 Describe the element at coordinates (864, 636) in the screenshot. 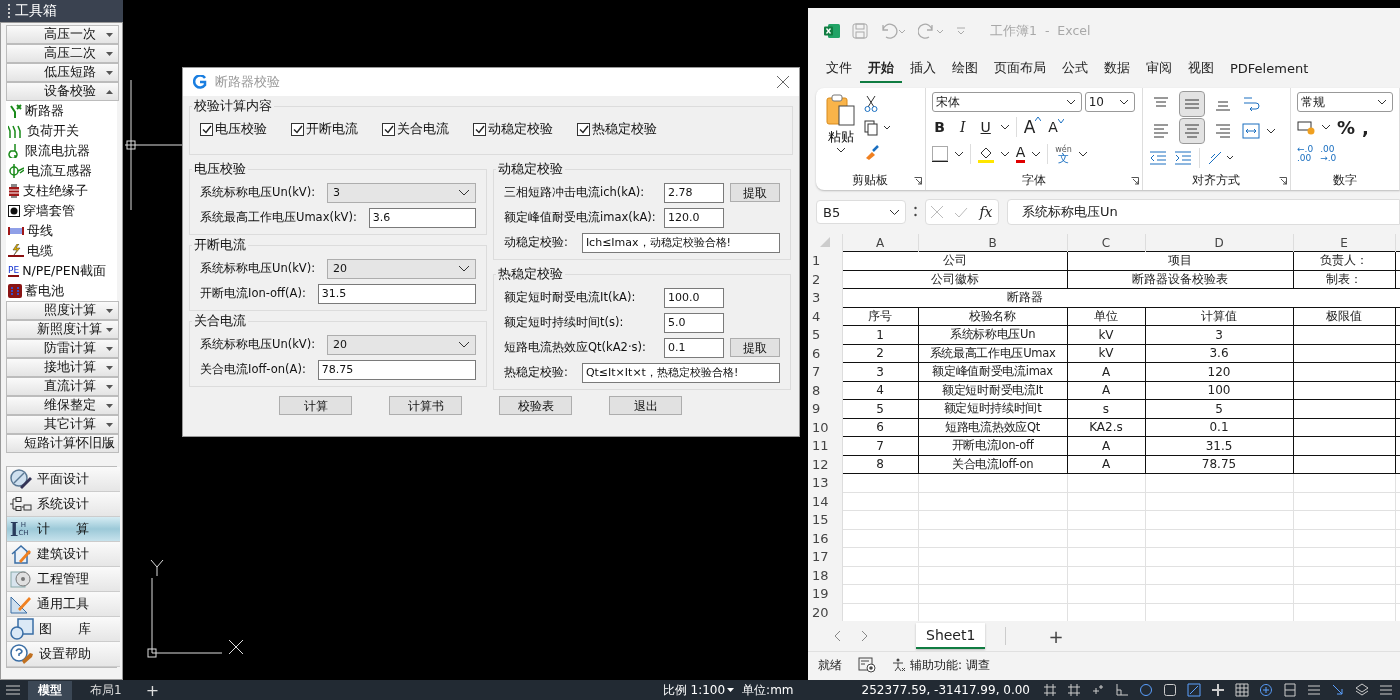

I see `next-sheet-icon` at that location.